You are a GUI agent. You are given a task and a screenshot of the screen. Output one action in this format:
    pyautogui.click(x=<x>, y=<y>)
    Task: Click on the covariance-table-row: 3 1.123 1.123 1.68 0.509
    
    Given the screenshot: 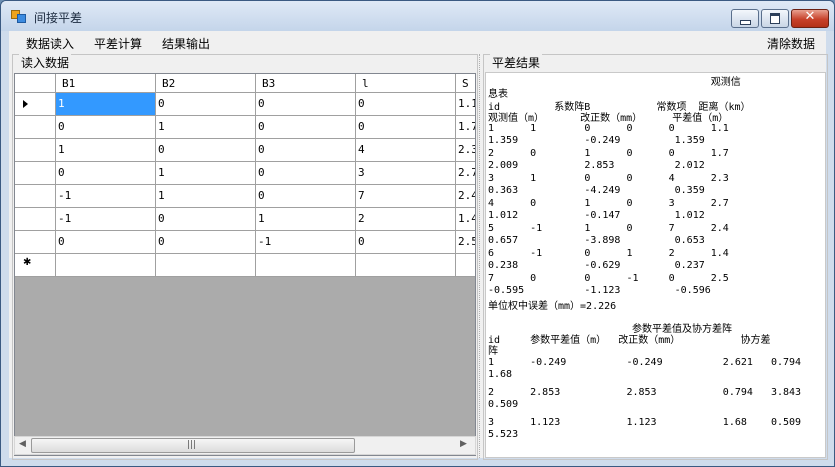 What is the action you would take?
    pyautogui.click(x=645, y=422)
    